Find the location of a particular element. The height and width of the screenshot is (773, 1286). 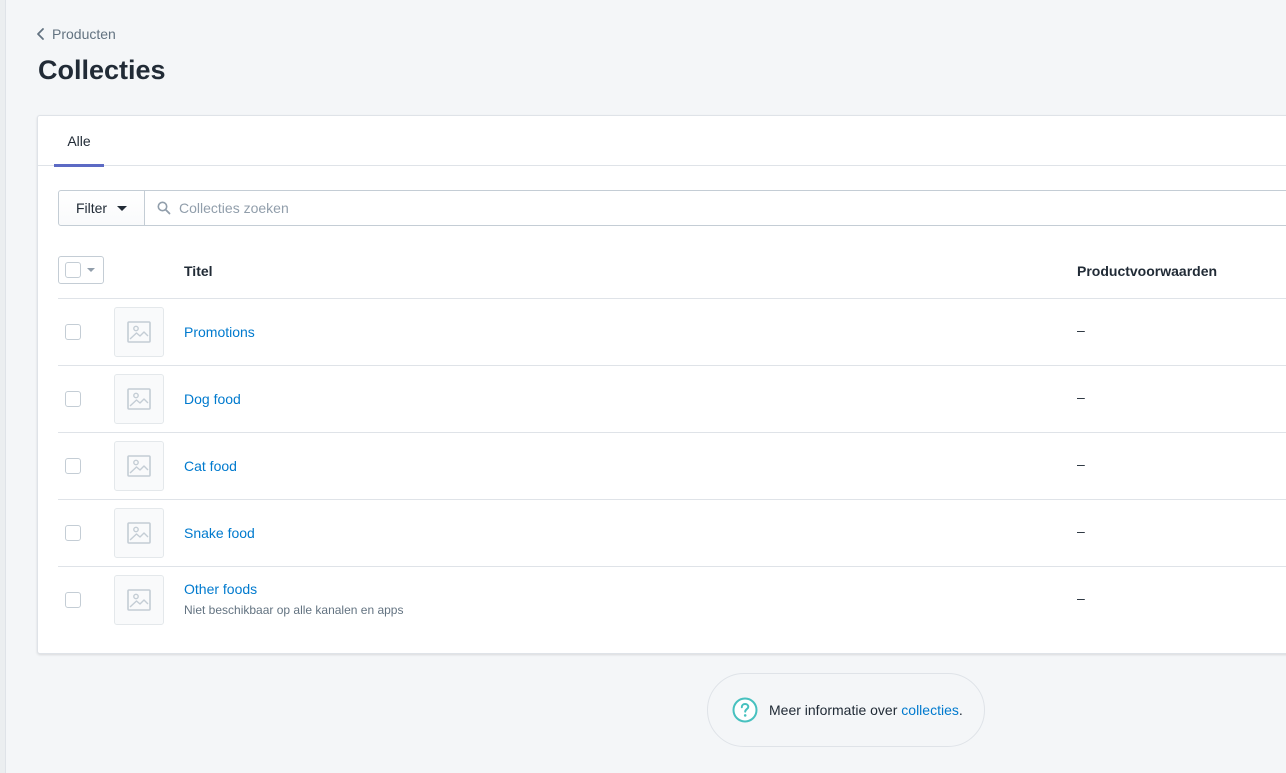

bulk-select-checkbox is located at coordinates (81, 270).